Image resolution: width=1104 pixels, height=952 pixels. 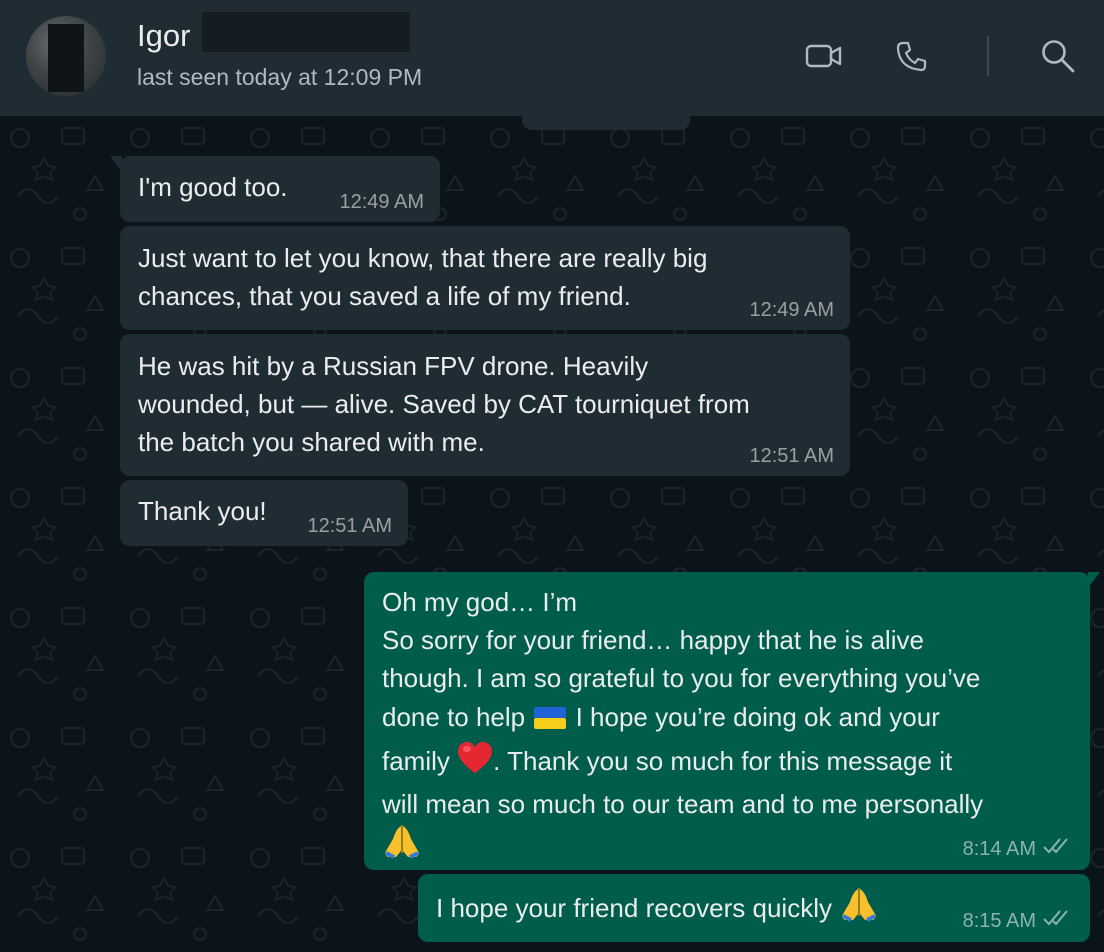 I want to click on message-text: Thank you!, so click(x=202, y=511).